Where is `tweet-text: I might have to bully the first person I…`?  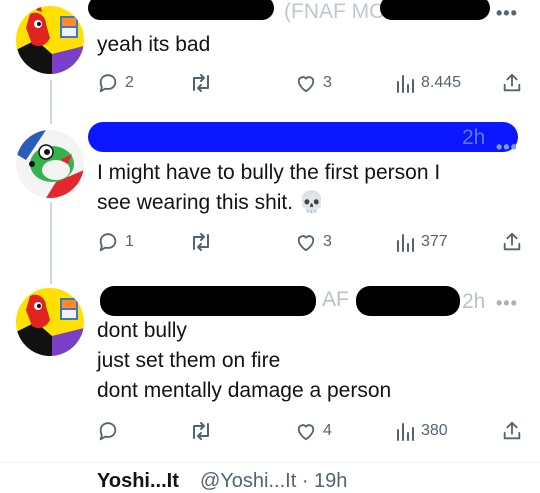 tweet-text: I might have to bully the first person I… is located at coordinates (268, 188).